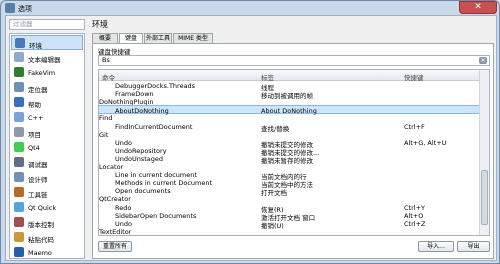 The width and height of the screenshot is (500, 264). What do you see at coordinates (115, 246) in the screenshot?
I see `reset-all-button: 重置所有` at bounding box center [115, 246].